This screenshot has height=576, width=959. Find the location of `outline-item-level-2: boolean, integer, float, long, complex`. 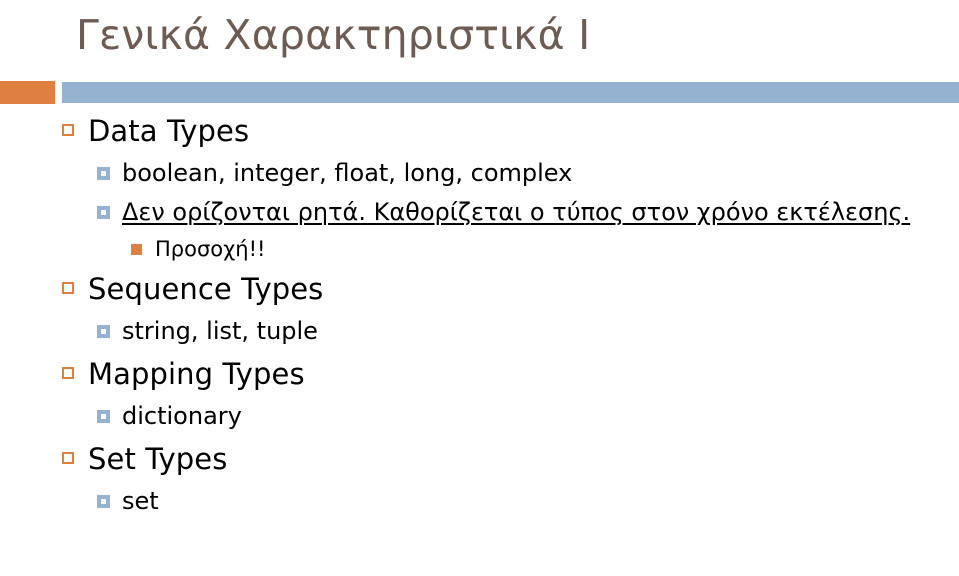

outline-item-level-2: boolean, integer, float, long, complex is located at coordinates (479, 173).